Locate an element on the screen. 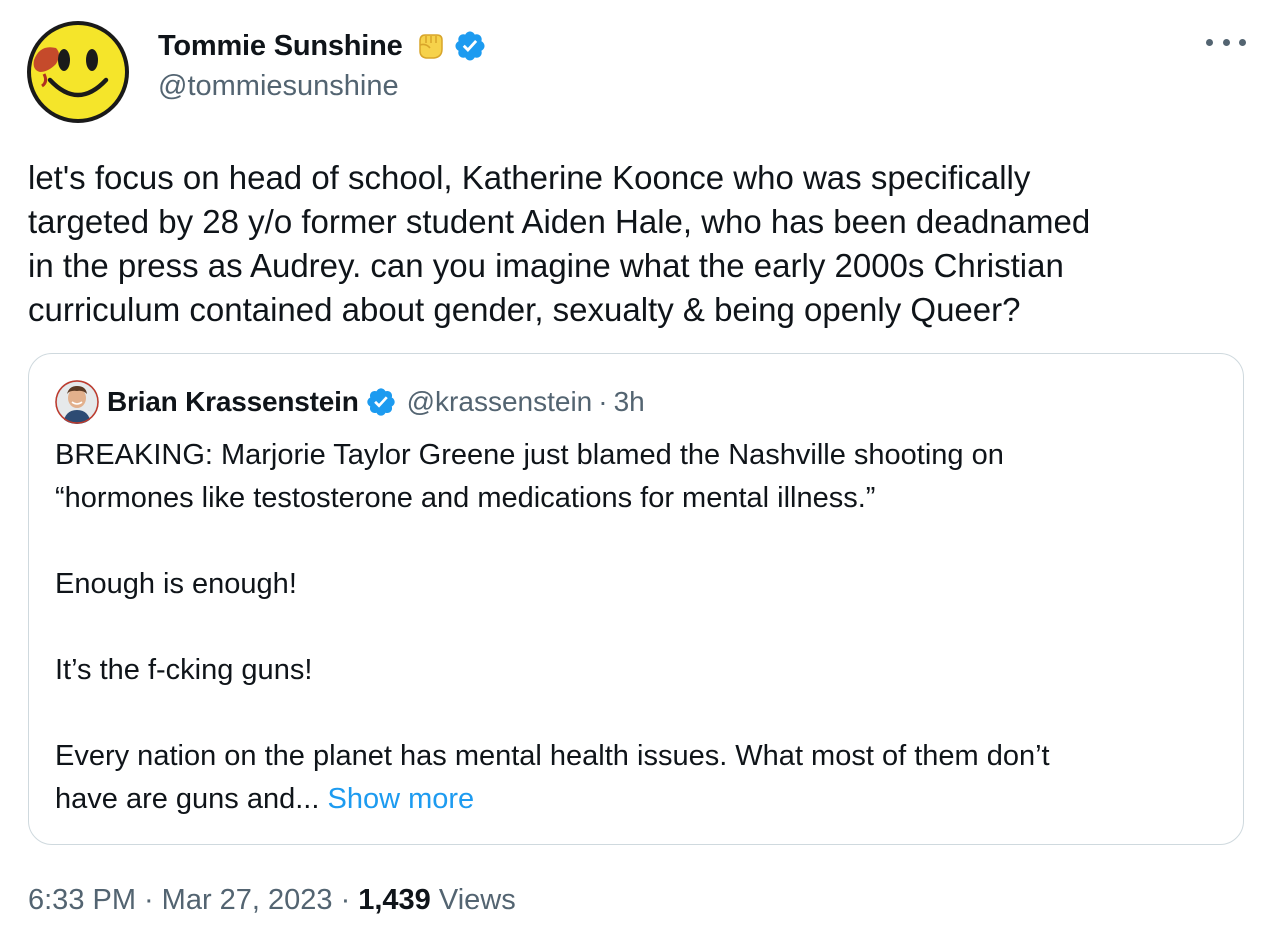 This screenshot has height=944, width=1280. quoted-author-avatar is located at coordinates (77, 402).